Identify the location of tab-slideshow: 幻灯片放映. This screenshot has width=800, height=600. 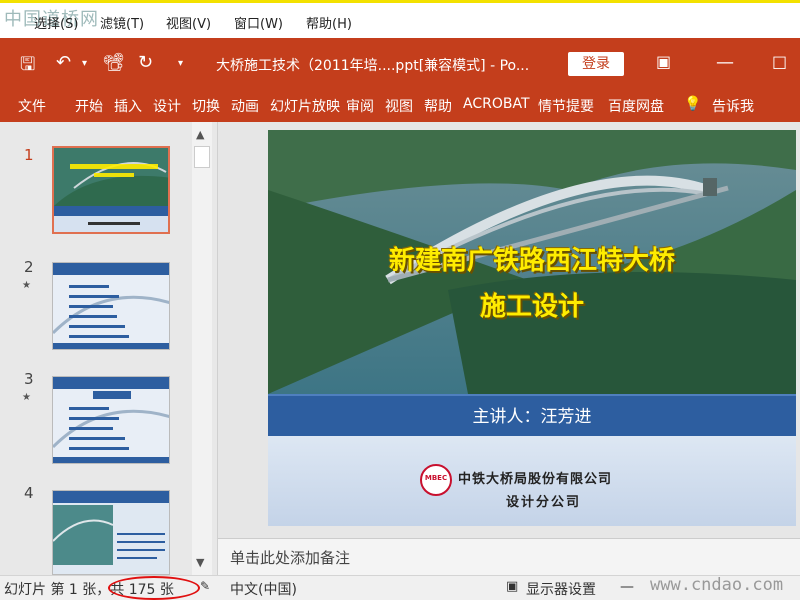
(307, 106).